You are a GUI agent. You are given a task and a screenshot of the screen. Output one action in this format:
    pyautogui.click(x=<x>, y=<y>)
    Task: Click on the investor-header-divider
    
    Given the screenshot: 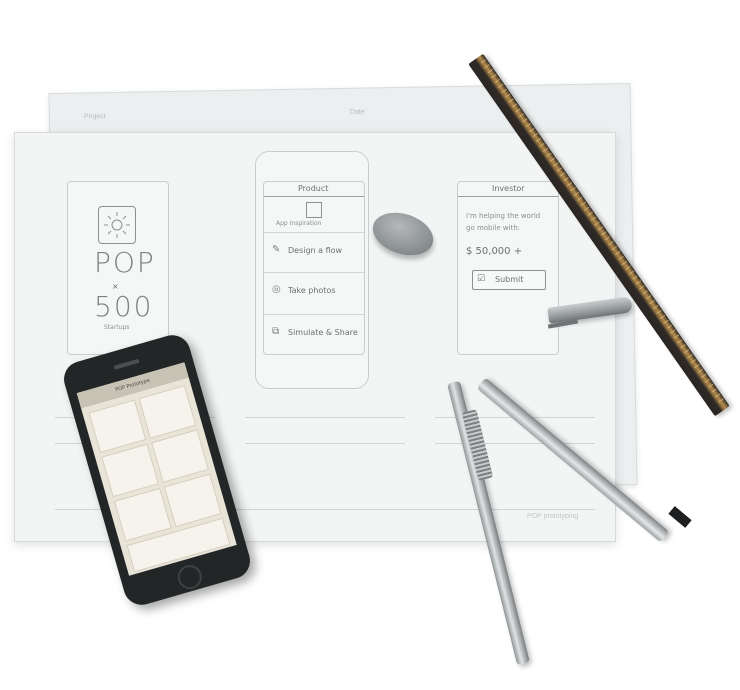 What is the action you would take?
    pyautogui.click(x=508, y=196)
    